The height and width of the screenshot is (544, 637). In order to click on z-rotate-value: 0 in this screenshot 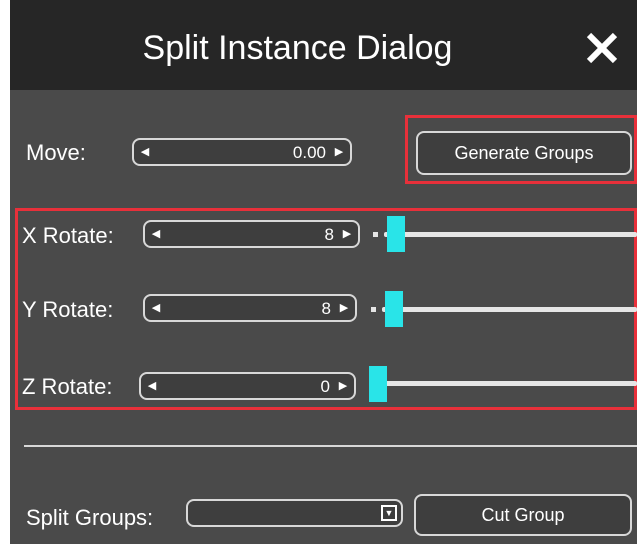, I will do `click(325, 386)`.